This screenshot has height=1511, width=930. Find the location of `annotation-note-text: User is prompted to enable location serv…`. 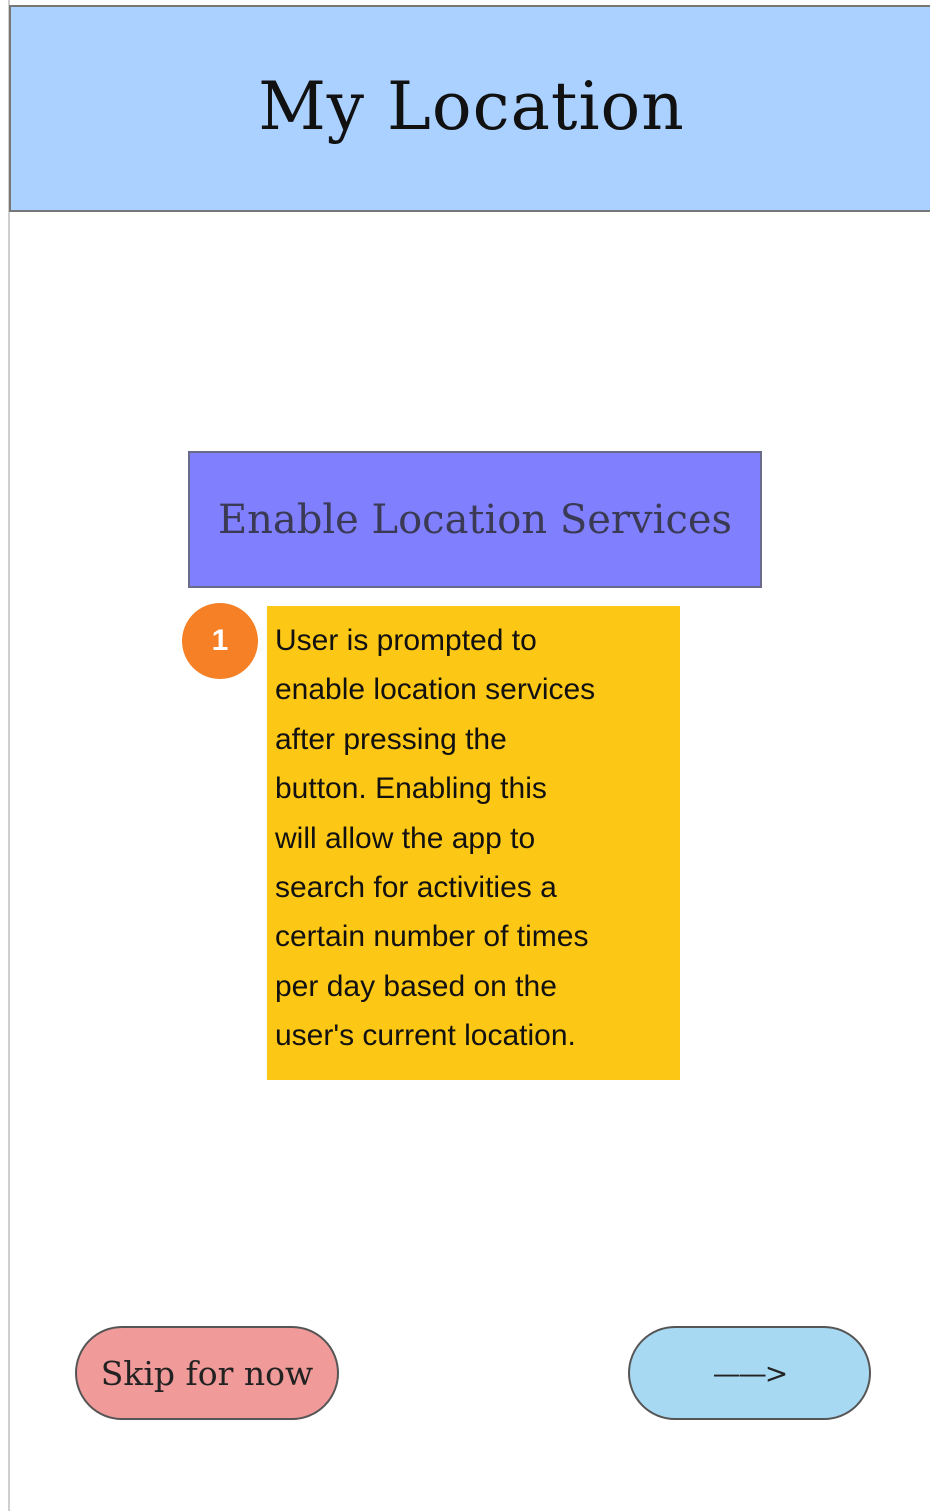

annotation-note-text: User is prompted to enable location serv… is located at coordinates (473, 838).